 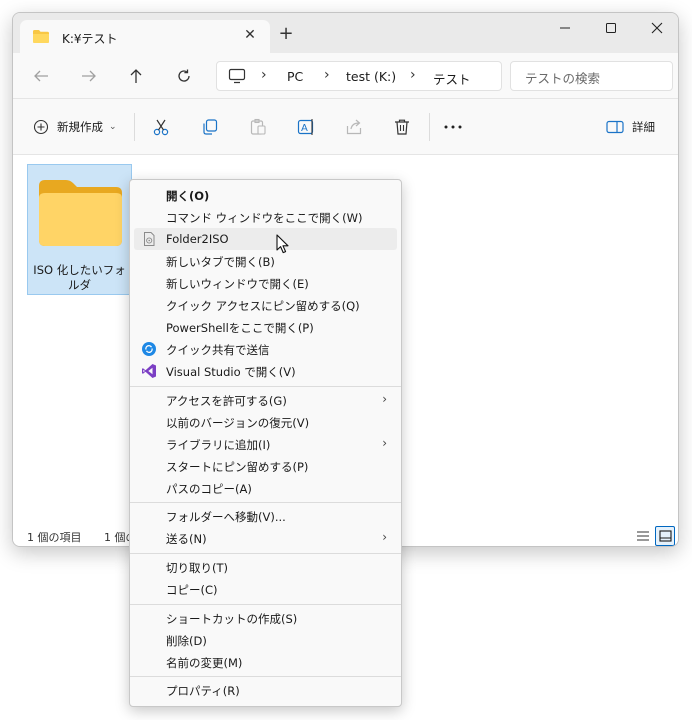 I want to click on address-bar-row: › PC › test (K:) › テスト テストの検索, so click(x=345, y=76).